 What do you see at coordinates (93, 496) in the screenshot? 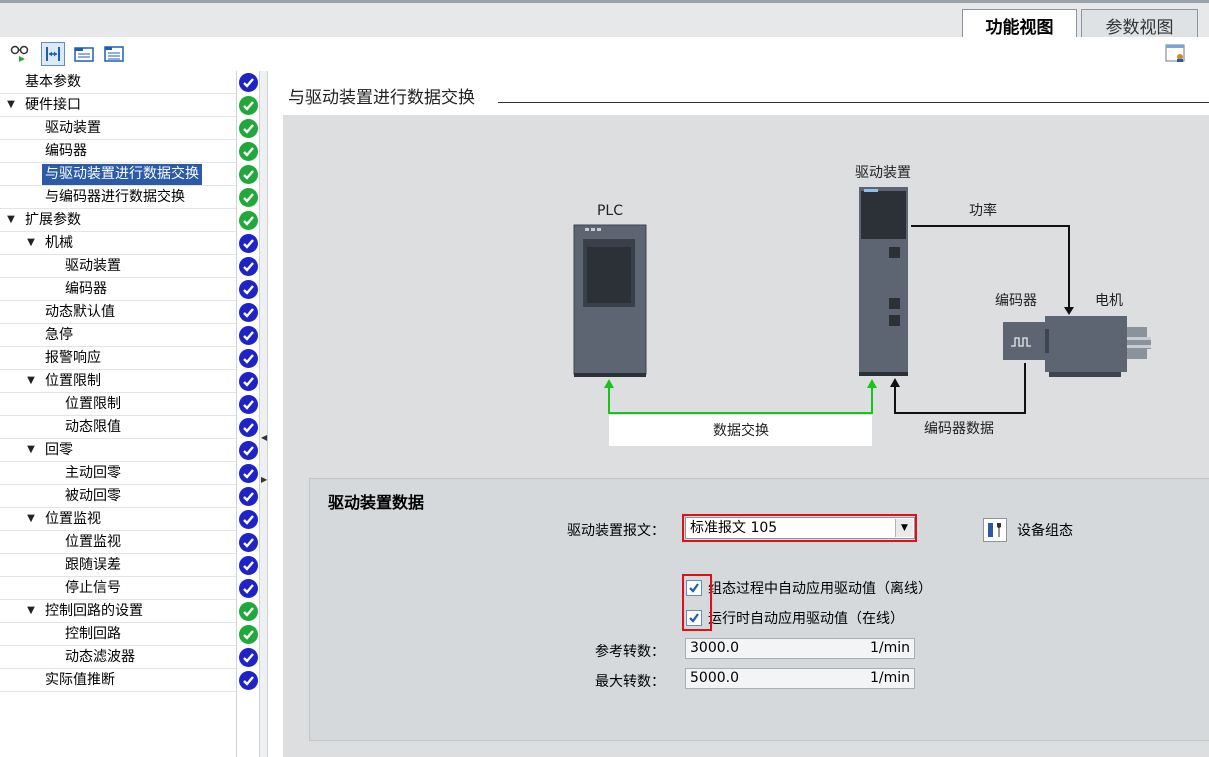
I see `tree-item-label: 被动回零` at bounding box center [93, 496].